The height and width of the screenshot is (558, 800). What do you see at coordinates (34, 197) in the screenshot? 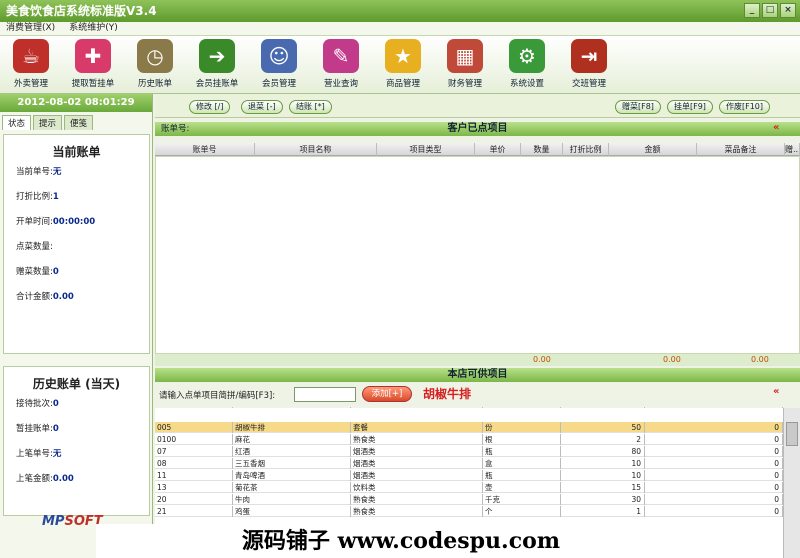
I see `info-label: 打折比例:` at bounding box center [34, 197].